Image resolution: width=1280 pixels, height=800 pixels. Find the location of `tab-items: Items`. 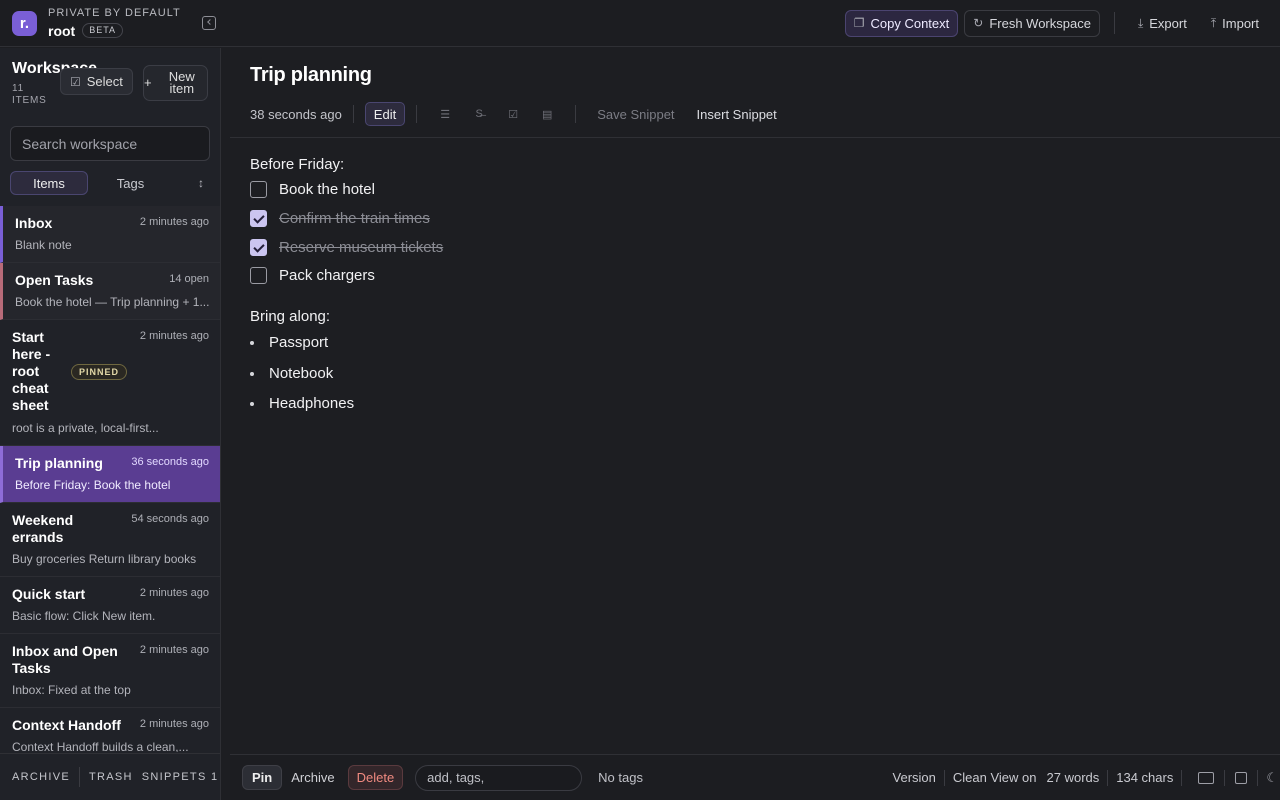

tab-items: Items is located at coordinates (49, 183).